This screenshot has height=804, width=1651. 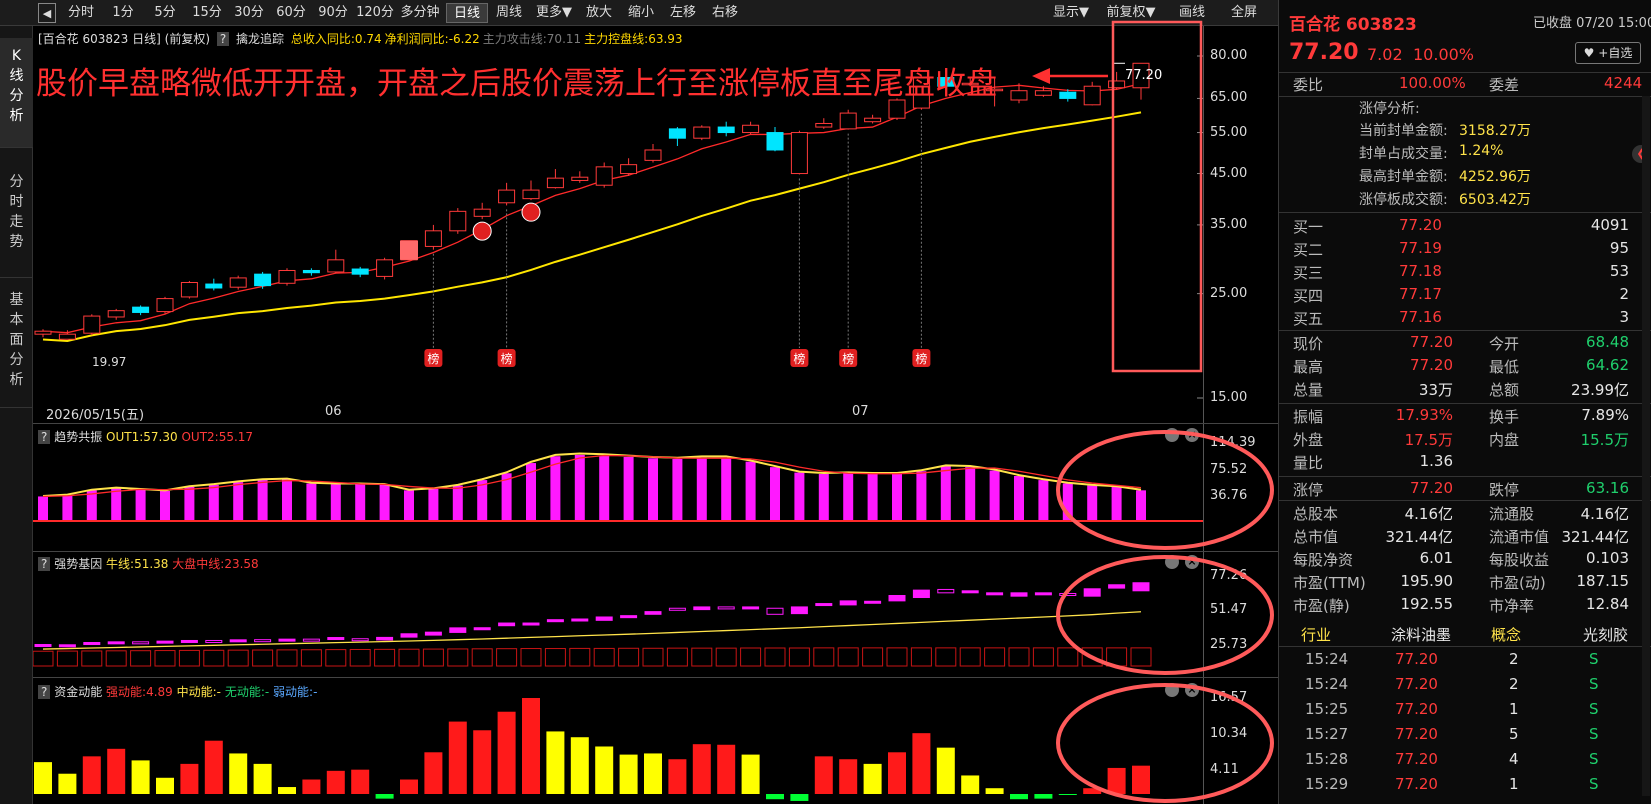 I want to click on toolbar-right-3: 全屏, so click(x=1244, y=13).